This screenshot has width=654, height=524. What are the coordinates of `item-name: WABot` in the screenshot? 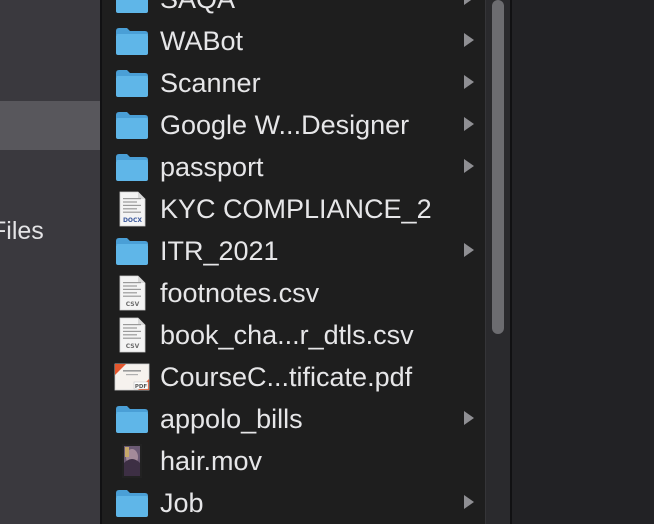 It's located at (202, 41).